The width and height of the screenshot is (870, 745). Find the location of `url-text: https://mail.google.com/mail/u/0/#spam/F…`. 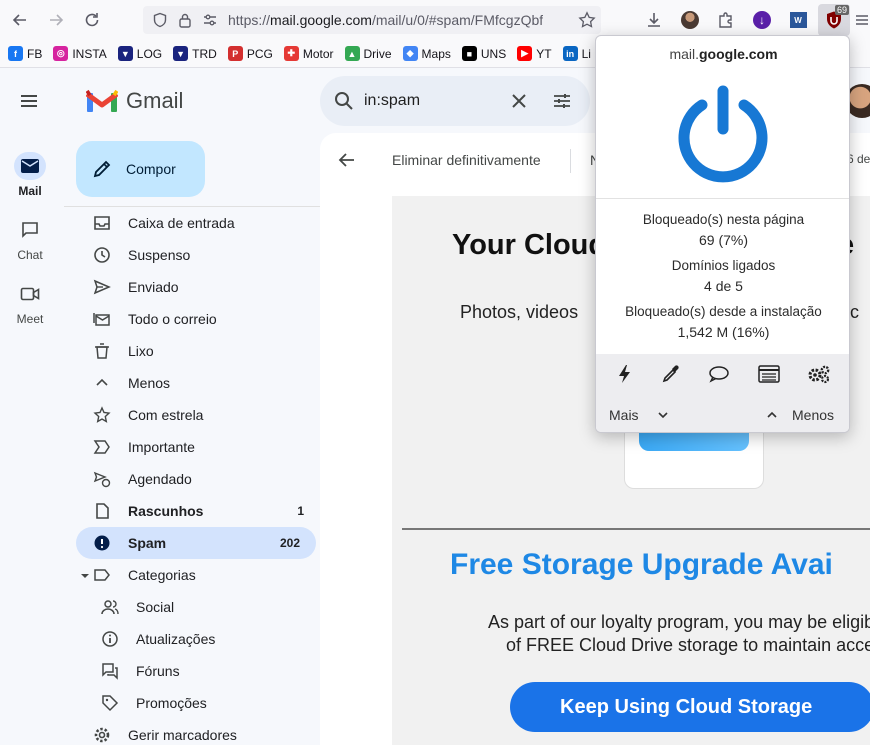

url-text: https://mail.google.com/mail/u/0/#spam/F… is located at coordinates (385, 20).